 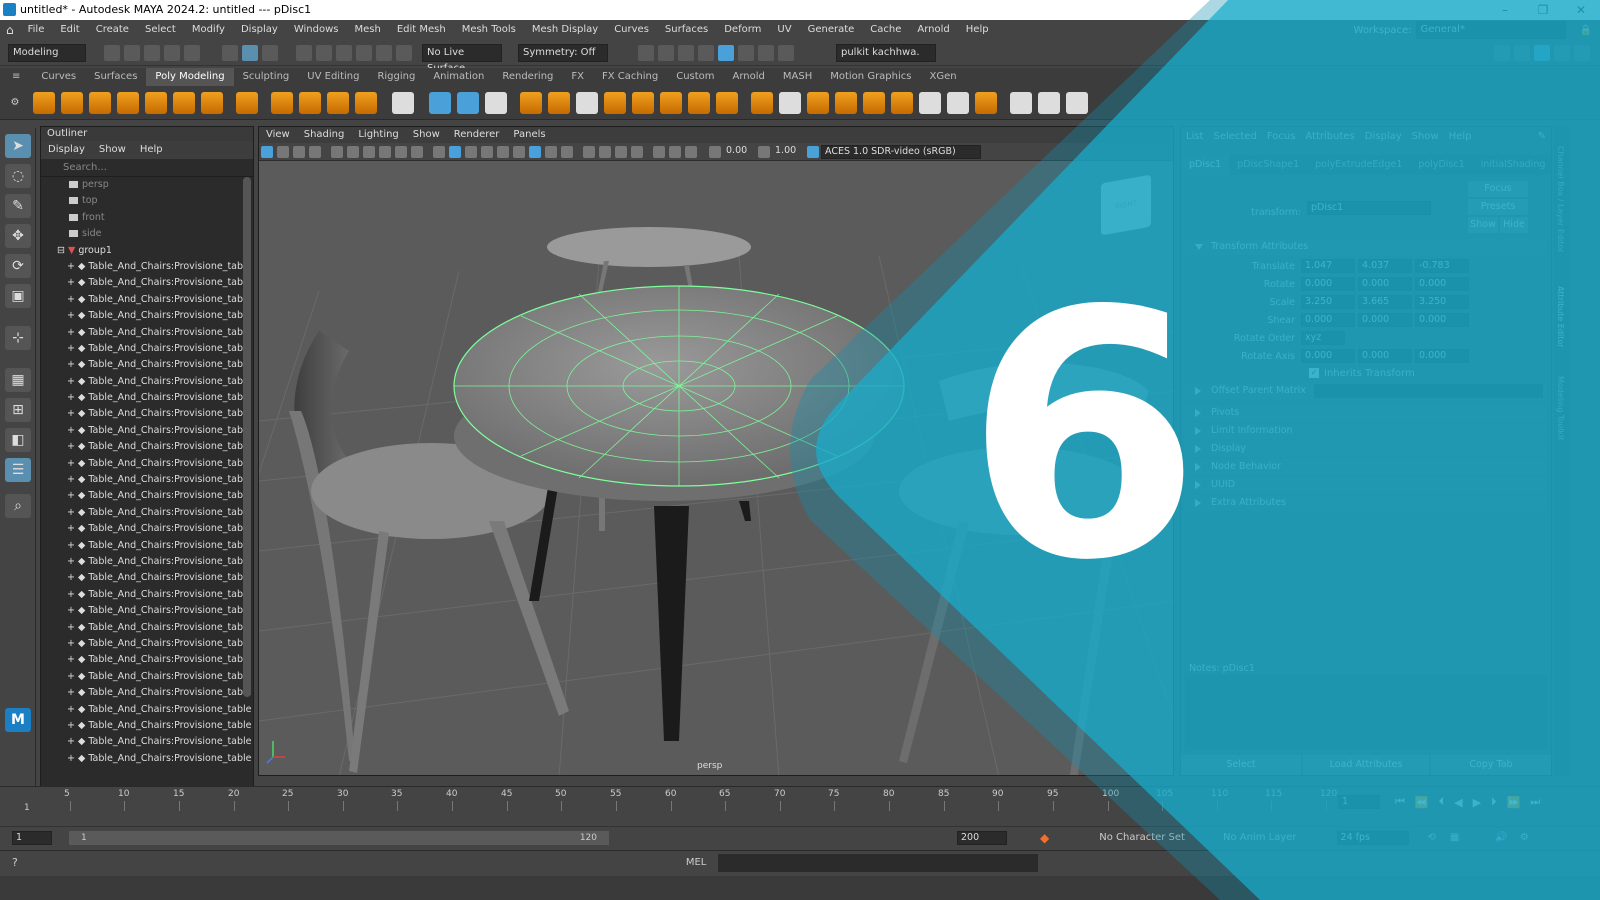 I want to click on paint-select-icon: ✎, so click(x=18, y=206).